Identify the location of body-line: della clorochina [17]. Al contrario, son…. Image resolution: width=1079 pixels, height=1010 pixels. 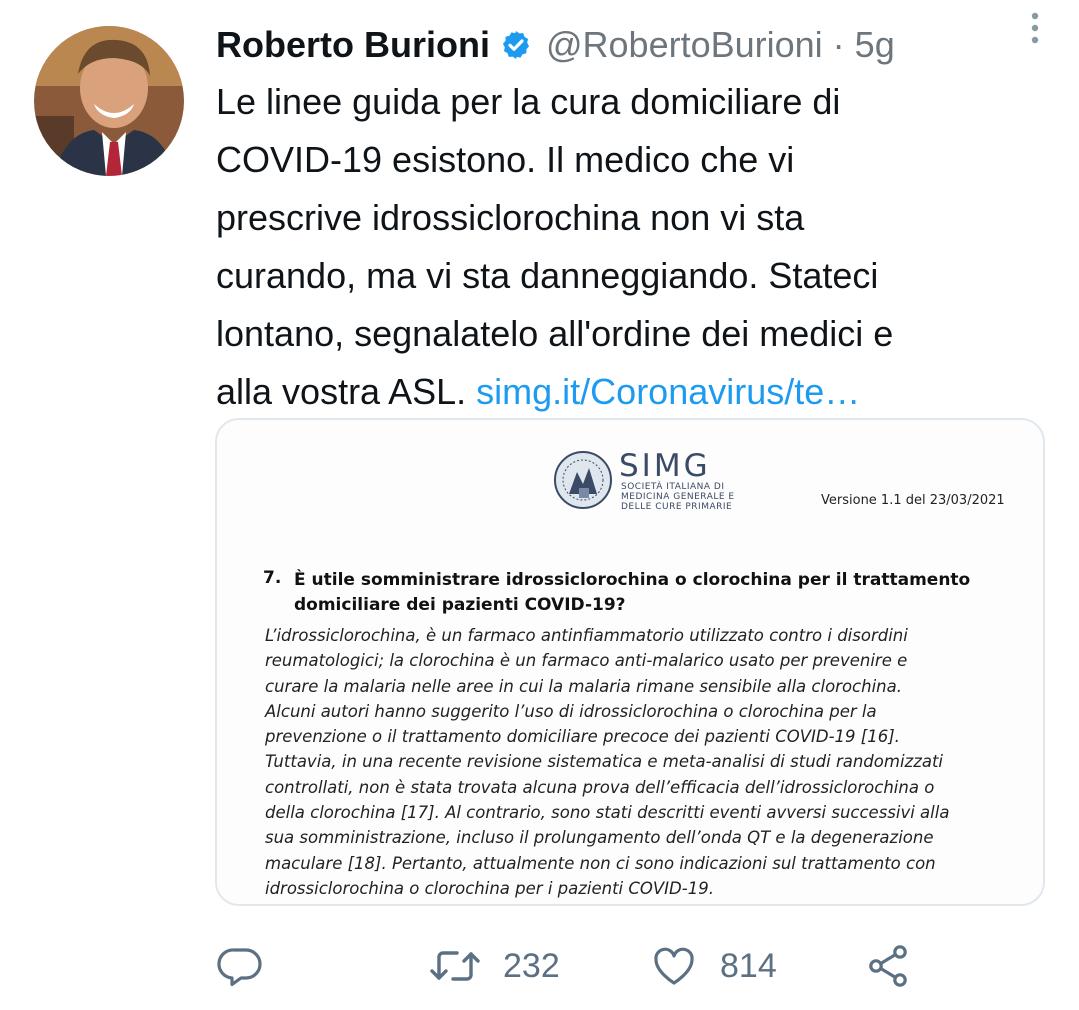
(607, 813).